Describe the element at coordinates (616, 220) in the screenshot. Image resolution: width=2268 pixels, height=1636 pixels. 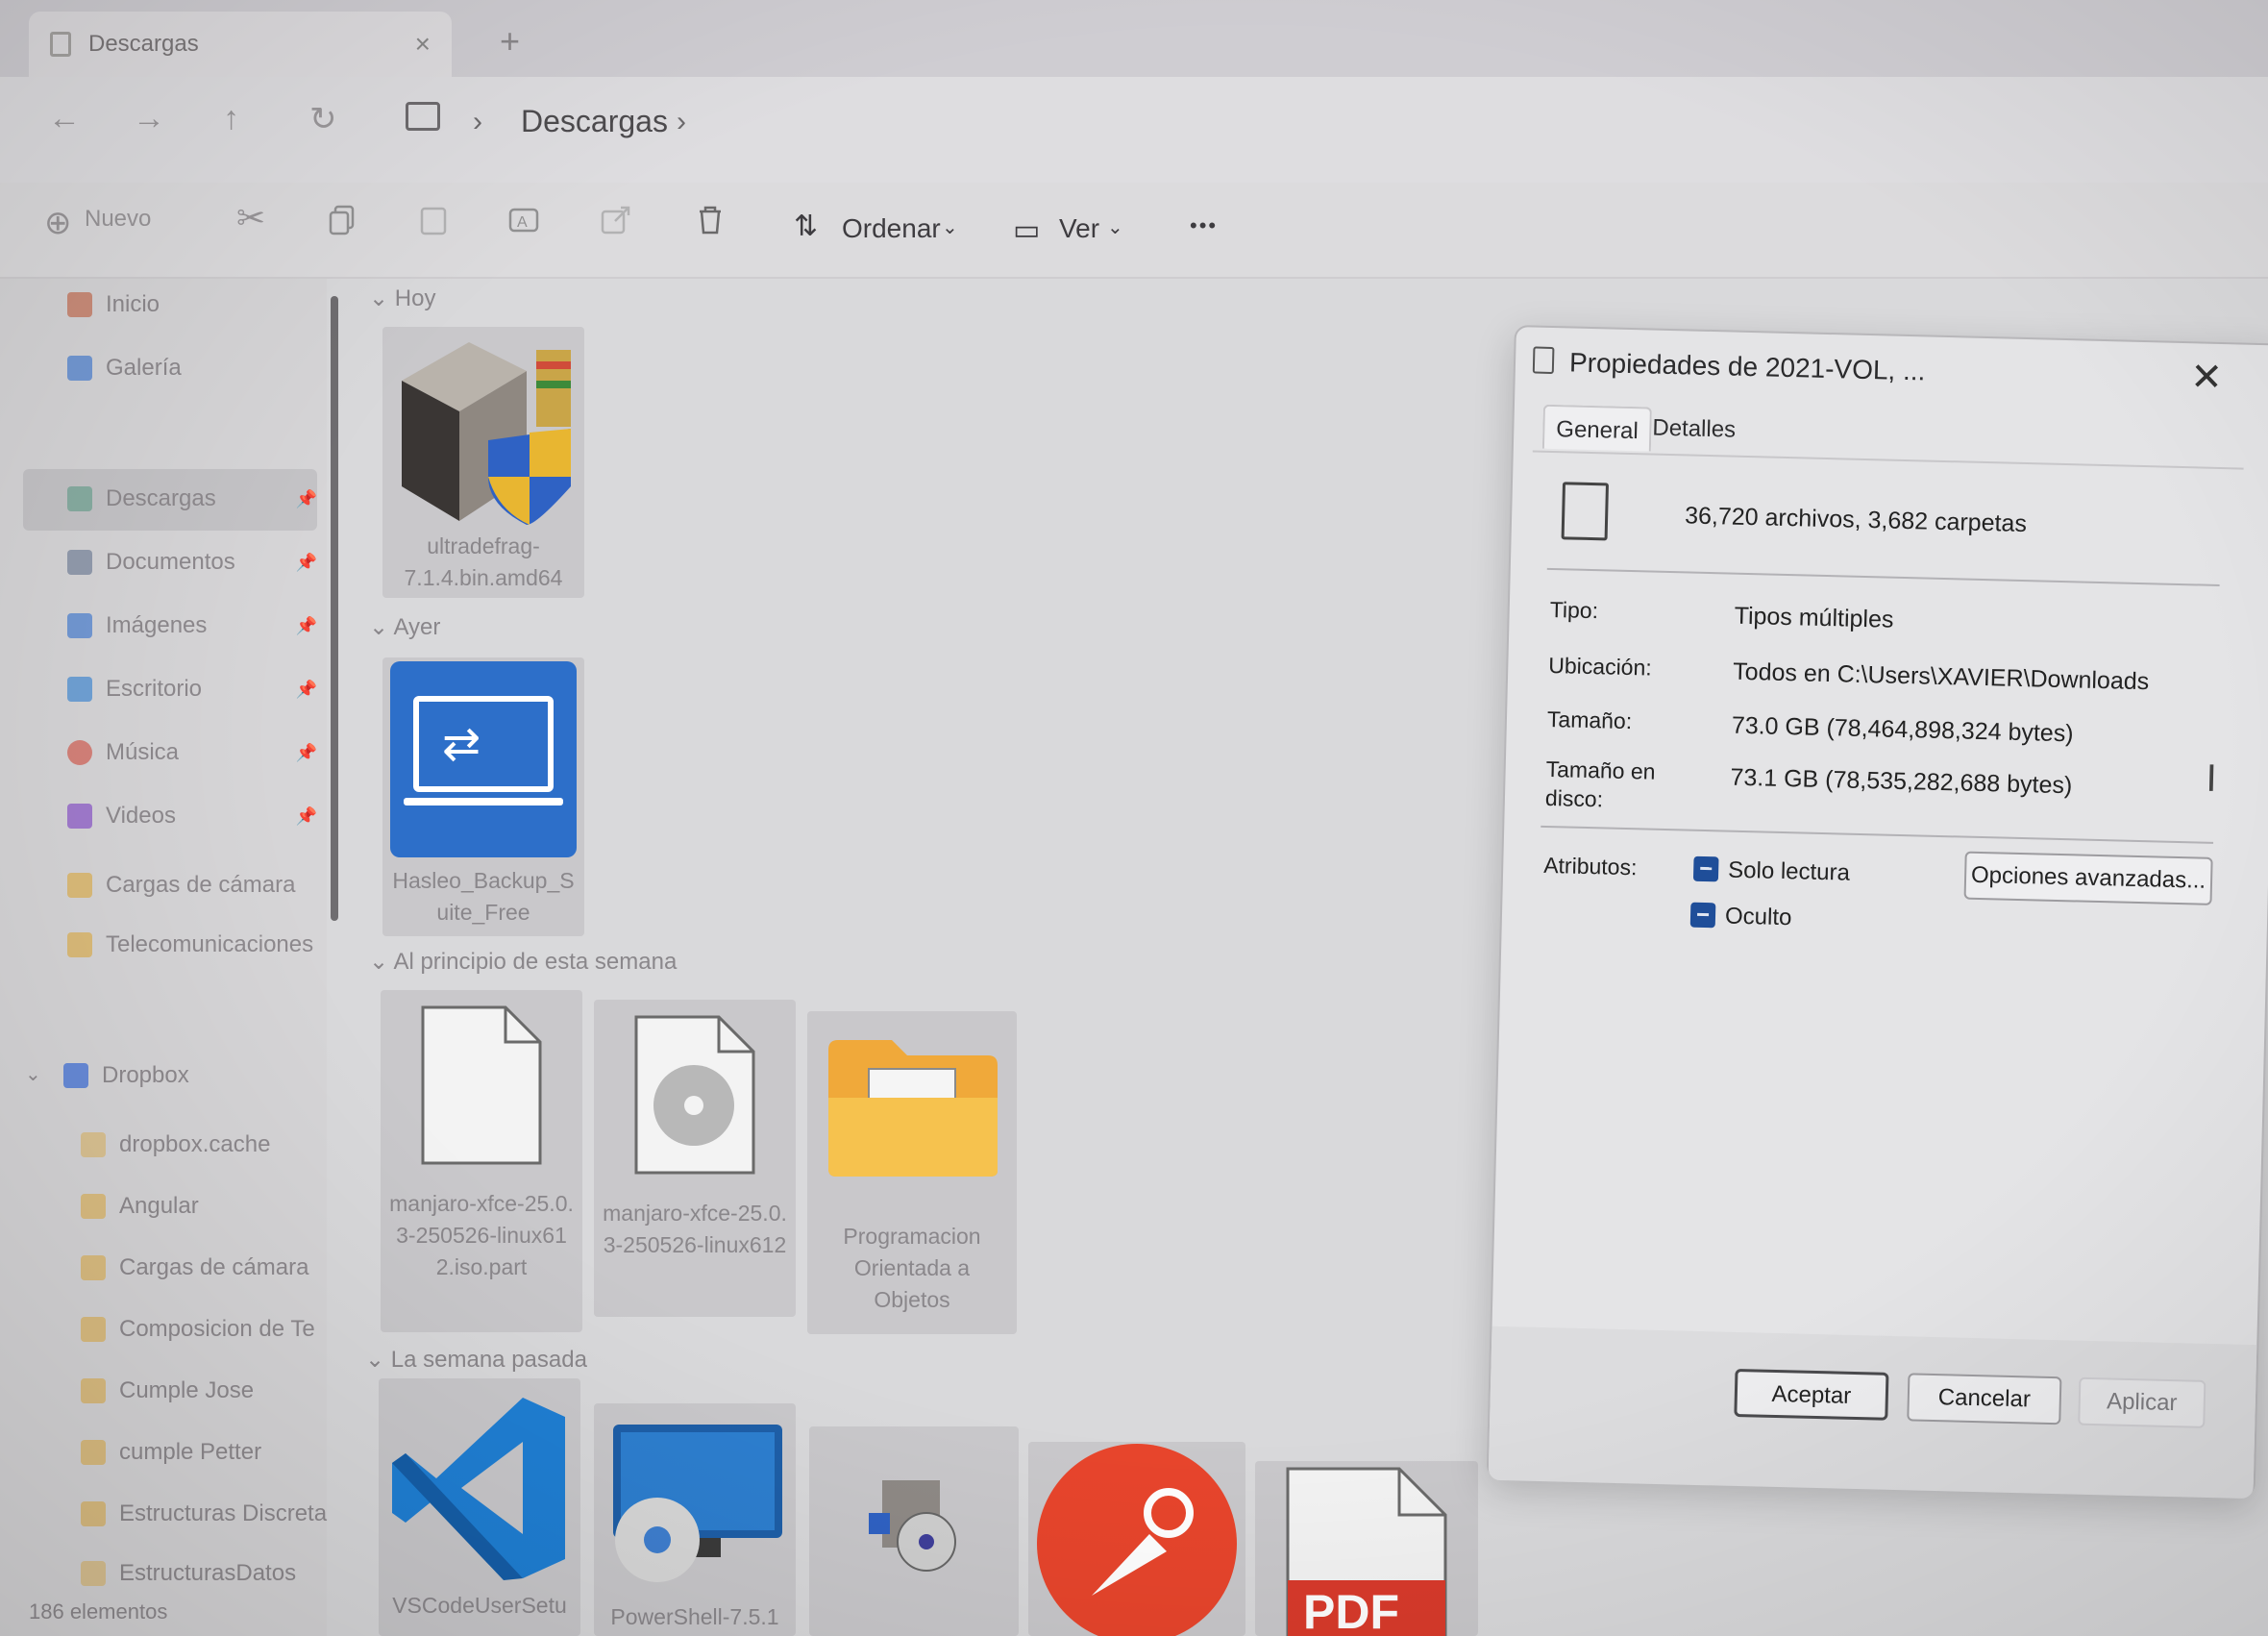
I see `share-icon` at that location.